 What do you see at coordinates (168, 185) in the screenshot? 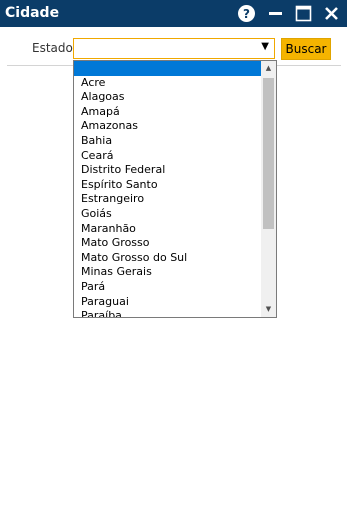
I see `dropdown-option: Espírito Santo` at bounding box center [168, 185].